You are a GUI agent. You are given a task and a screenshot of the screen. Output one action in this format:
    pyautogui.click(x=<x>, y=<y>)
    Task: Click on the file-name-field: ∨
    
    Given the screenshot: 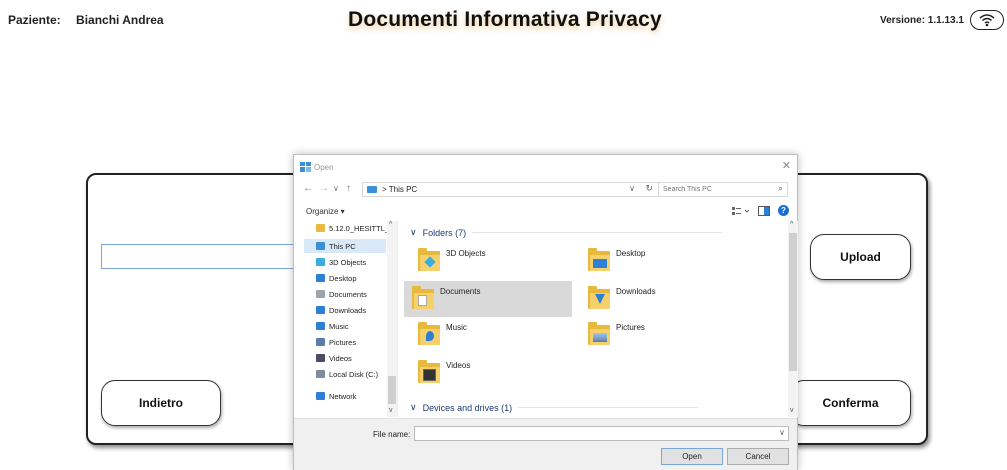 What is the action you would take?
    pyautogui.click(x=601, y=433)
    